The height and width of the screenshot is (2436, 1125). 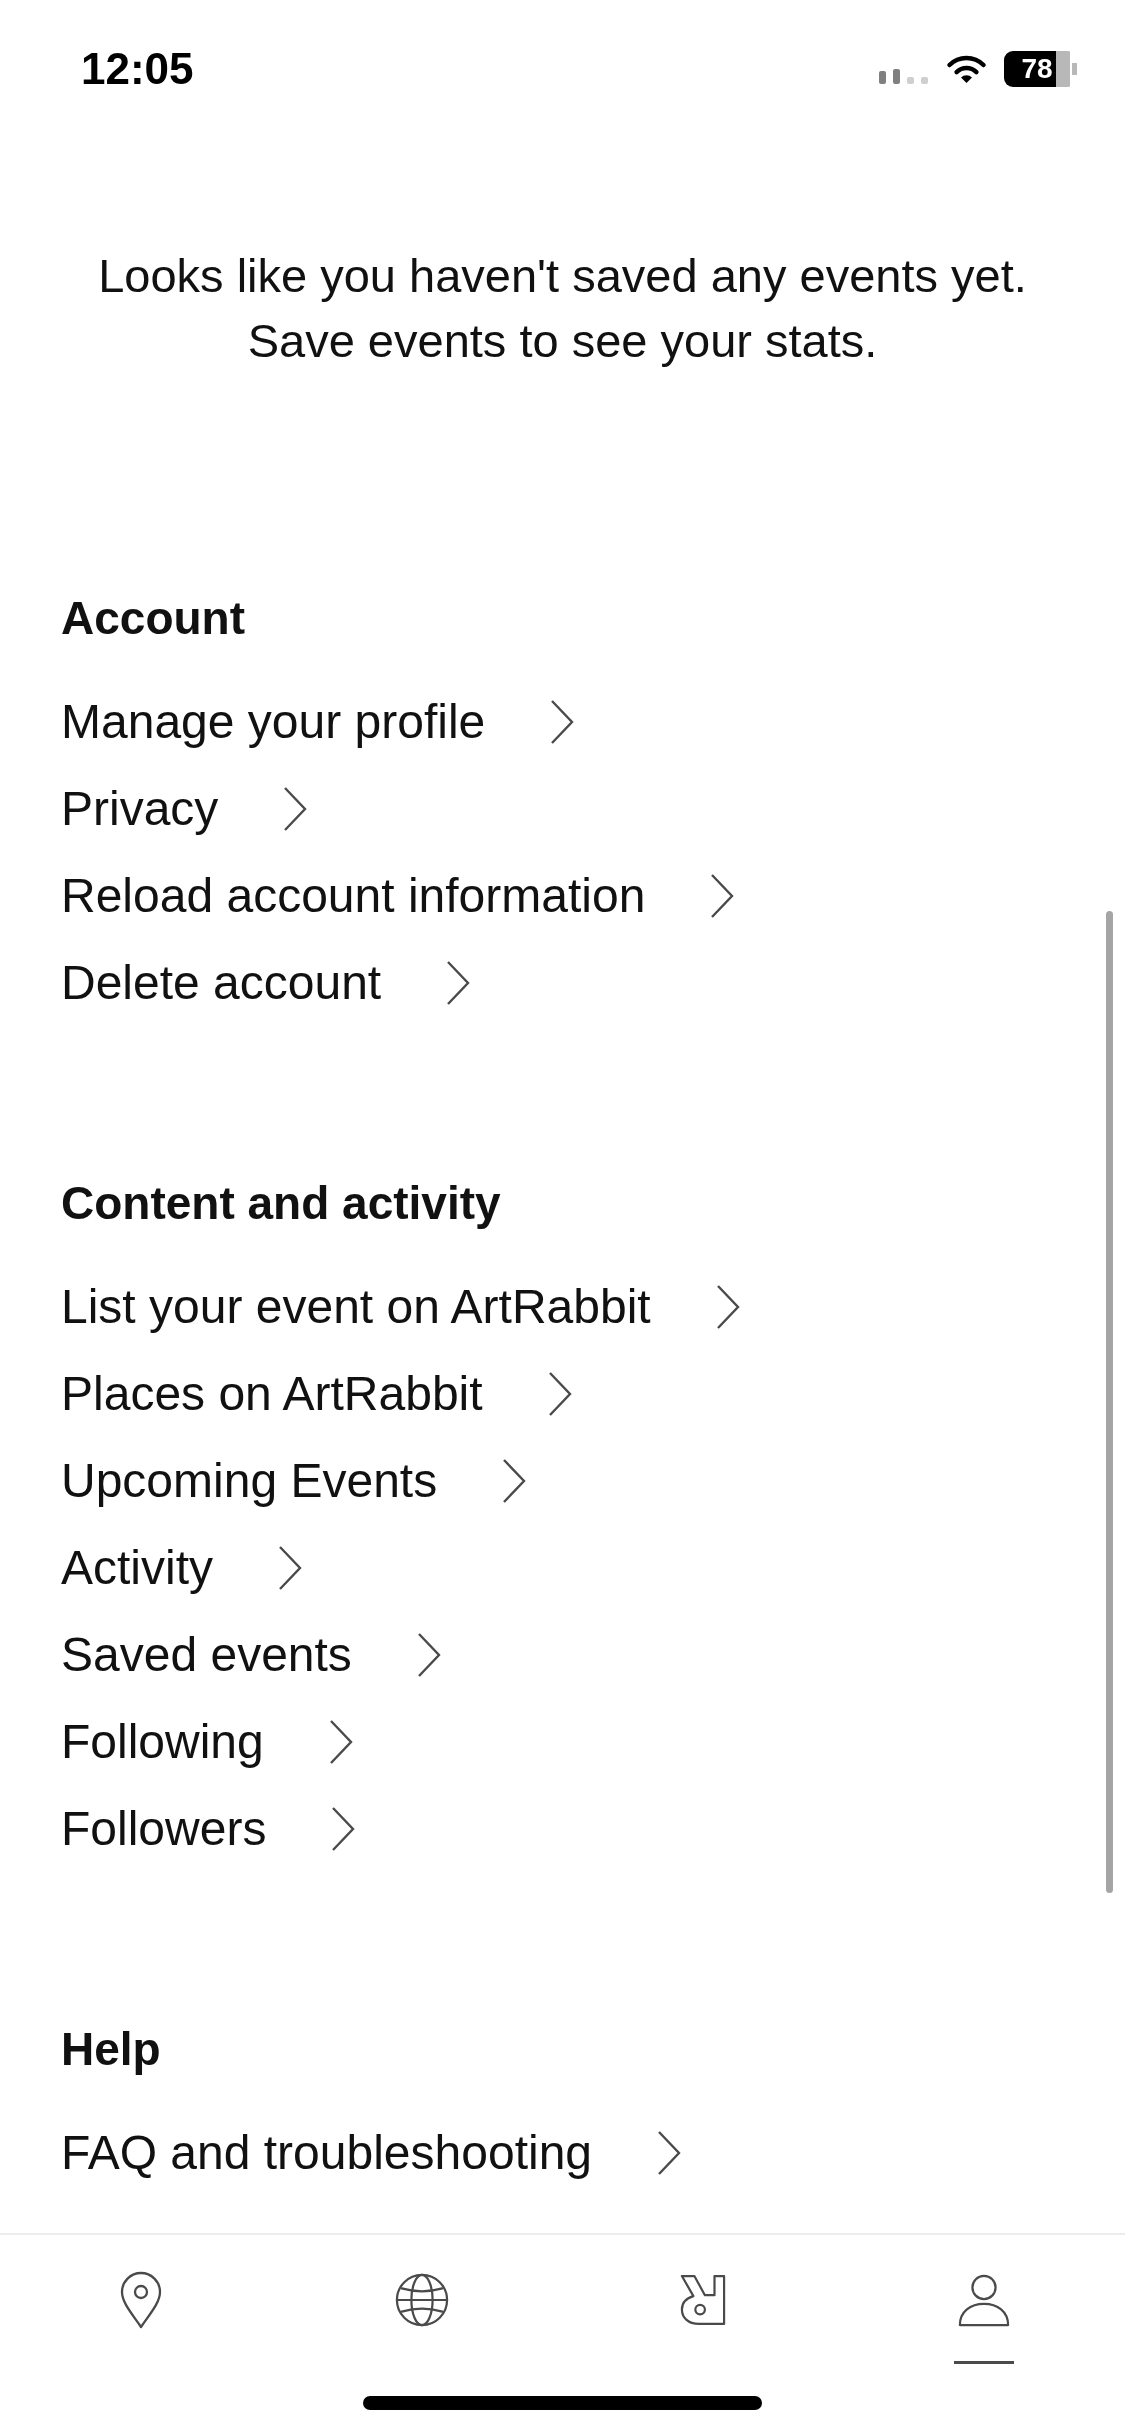 I want to click on section-heading: Help, so click(x=111, y=2049).